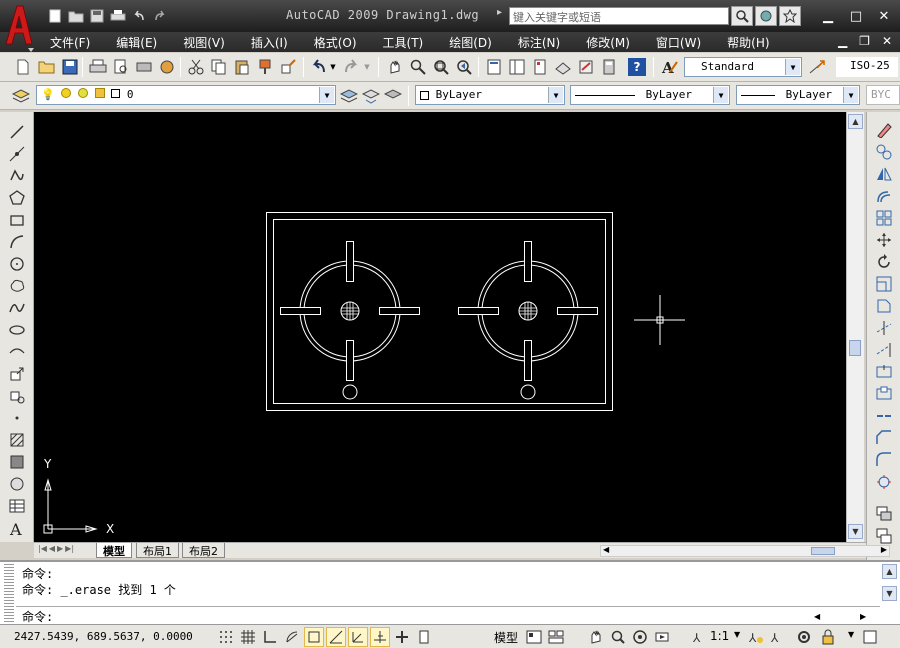  What do you see at coordinates (678, 42) in the screenshot?
I see `menu-window: 窗口(W)` at bounding box center [678, 42].